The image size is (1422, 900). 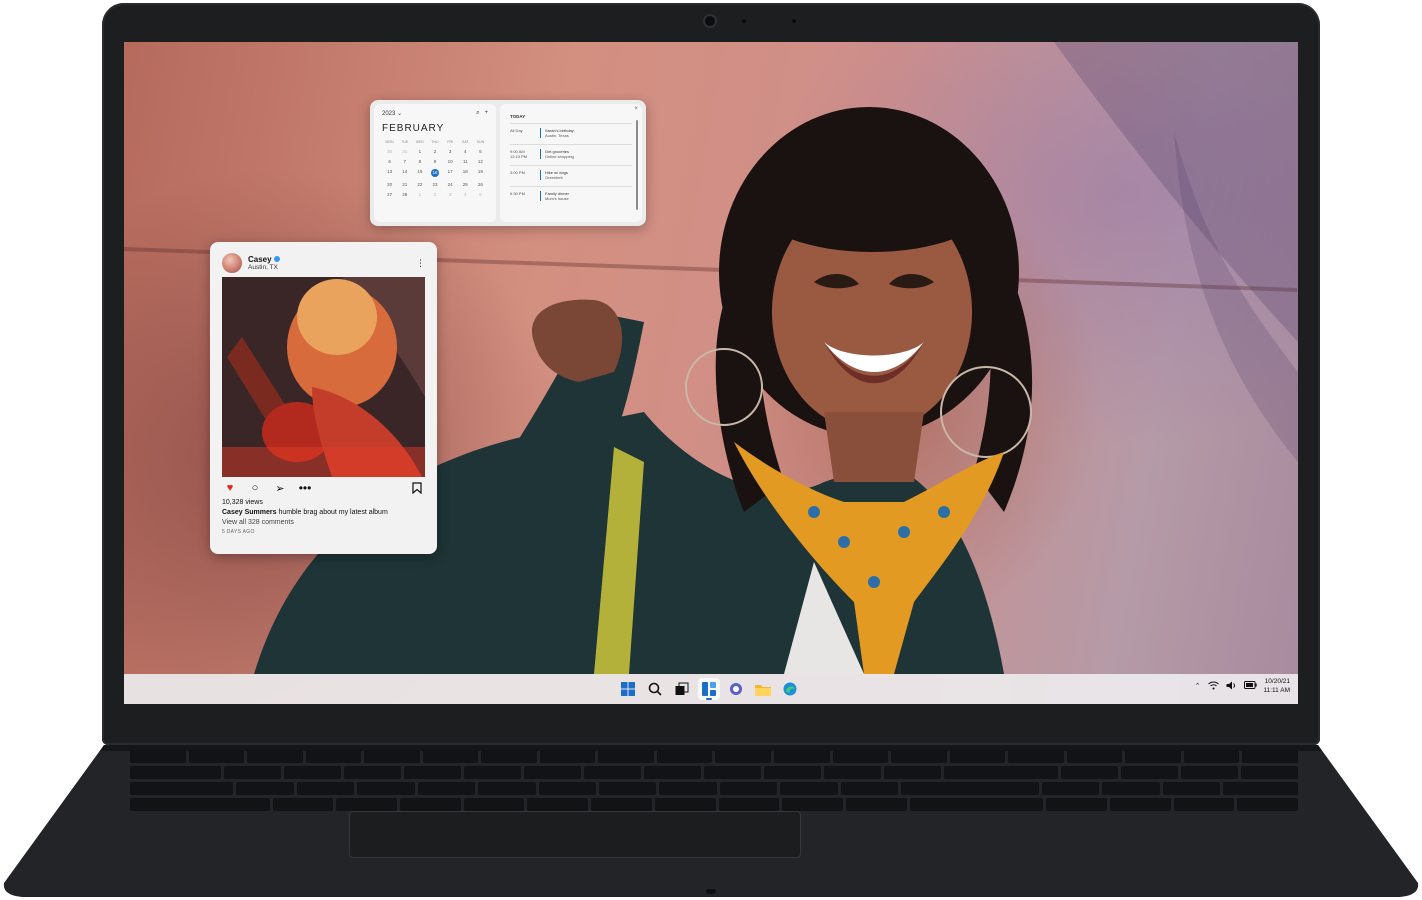 I want to click on calendar-day: 10, so click(x=450, y=161).